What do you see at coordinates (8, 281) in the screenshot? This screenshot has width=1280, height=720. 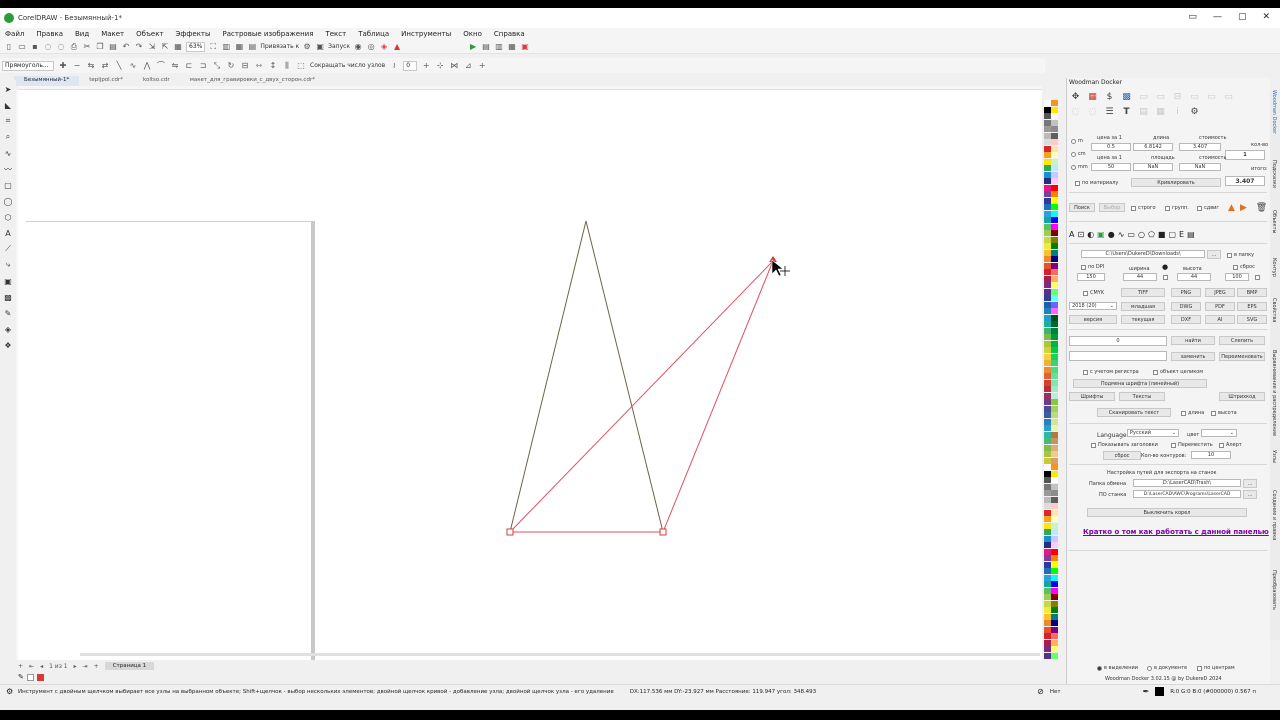 I see `shadow-tool-icon: ▣` at bounding box center [8, 281].